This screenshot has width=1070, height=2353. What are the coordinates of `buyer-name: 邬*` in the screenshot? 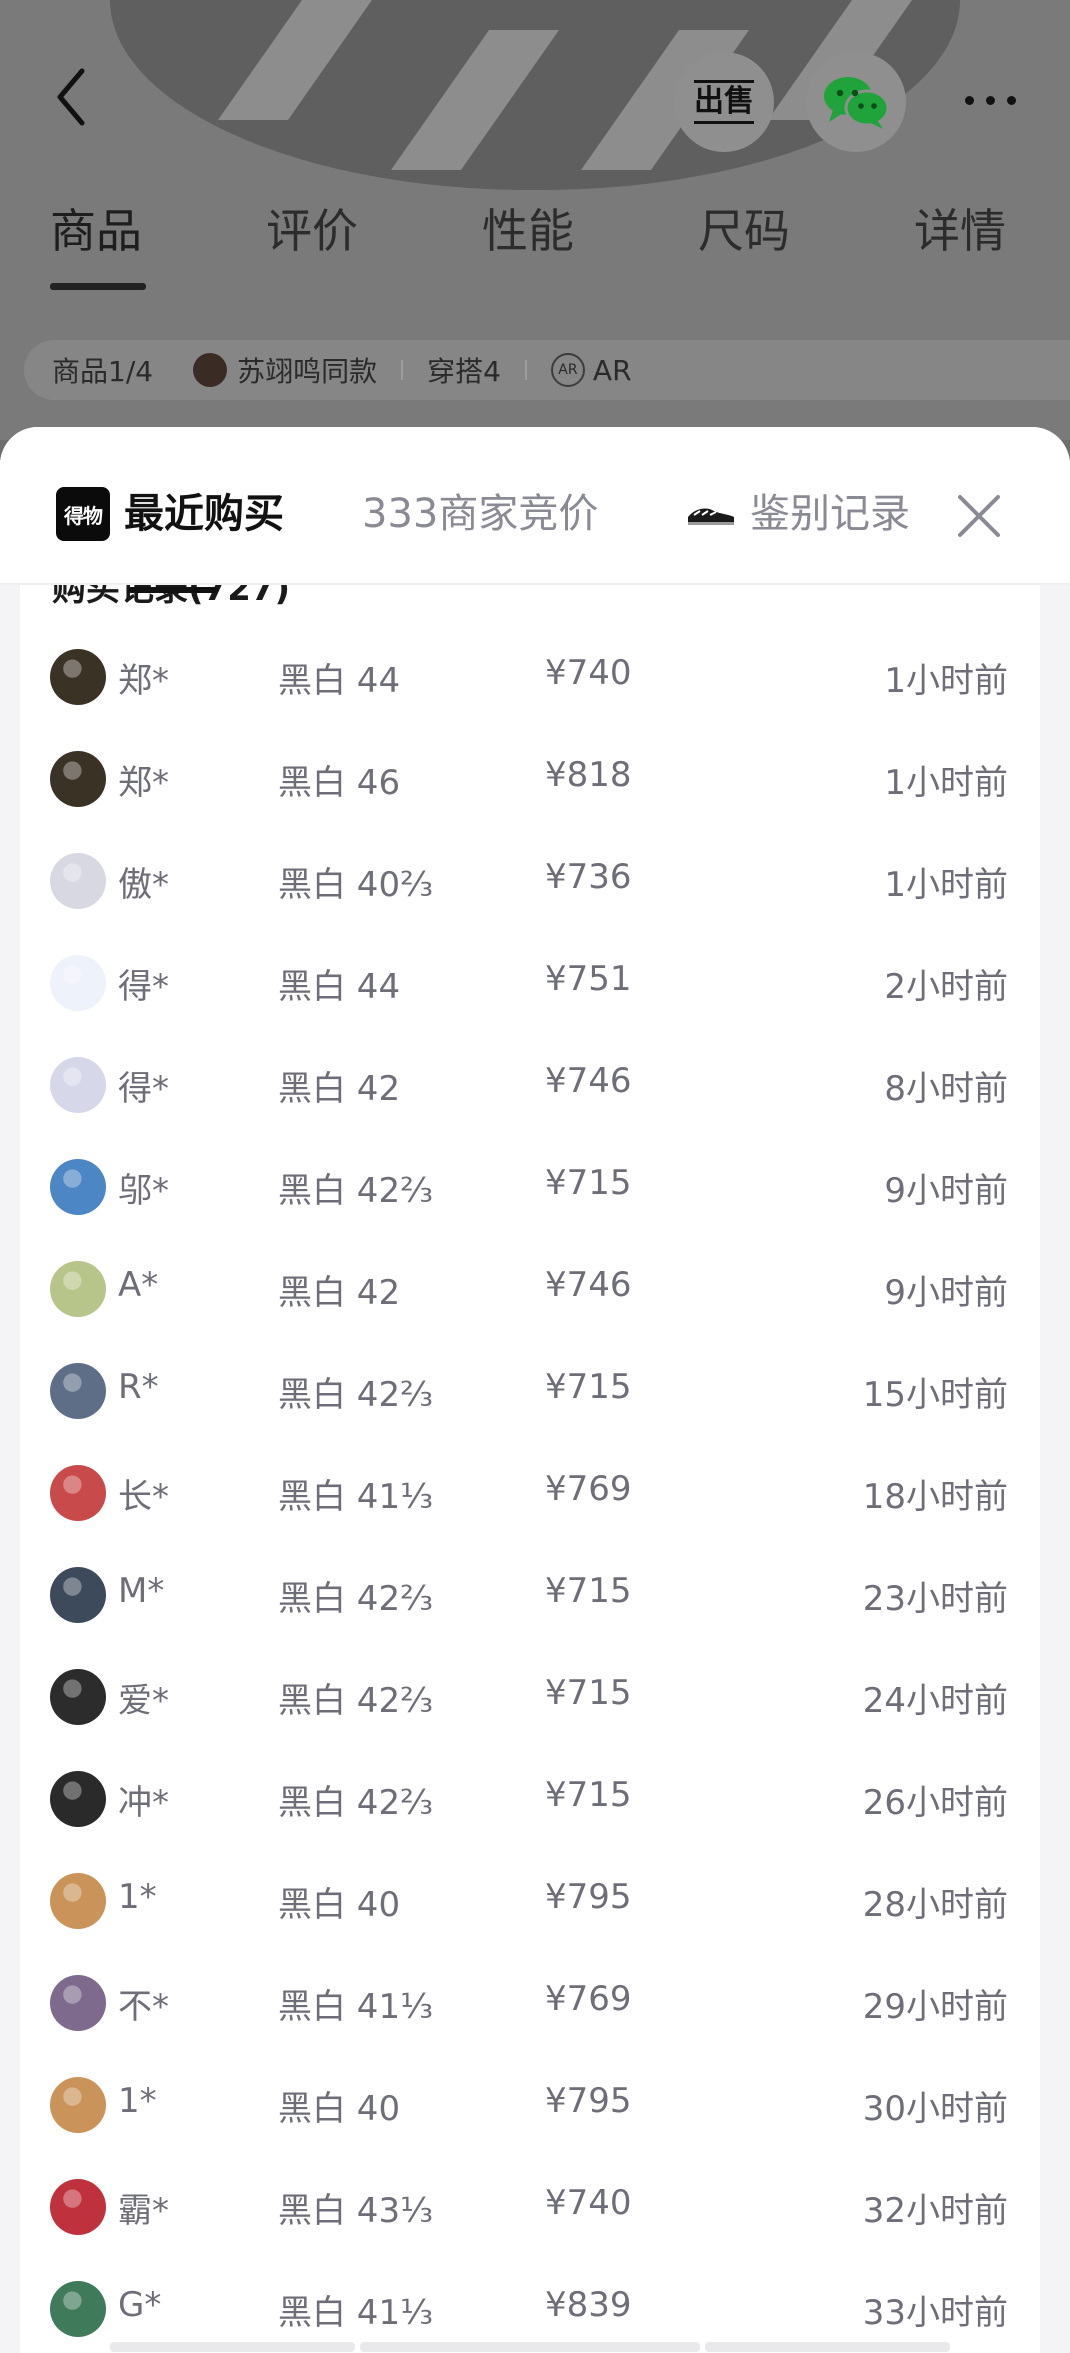 It's located at (143, 1191).